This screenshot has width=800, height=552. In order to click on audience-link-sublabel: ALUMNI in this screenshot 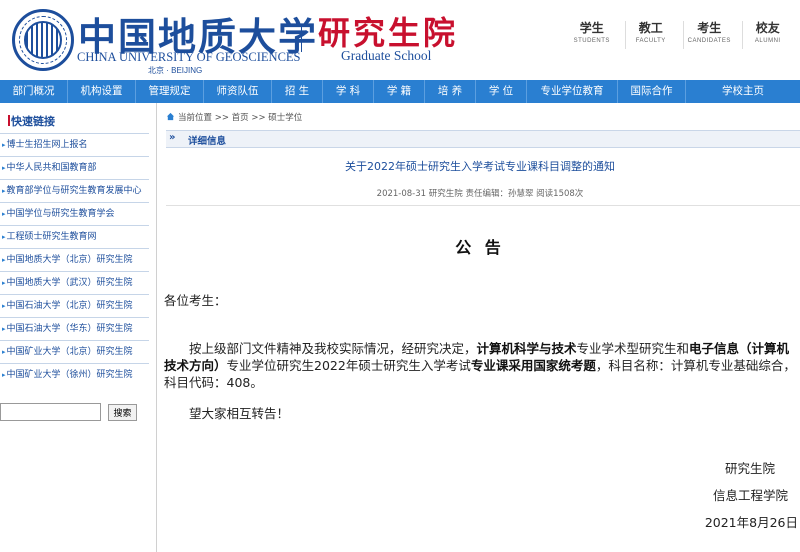, I will do `click(767, 41)`.